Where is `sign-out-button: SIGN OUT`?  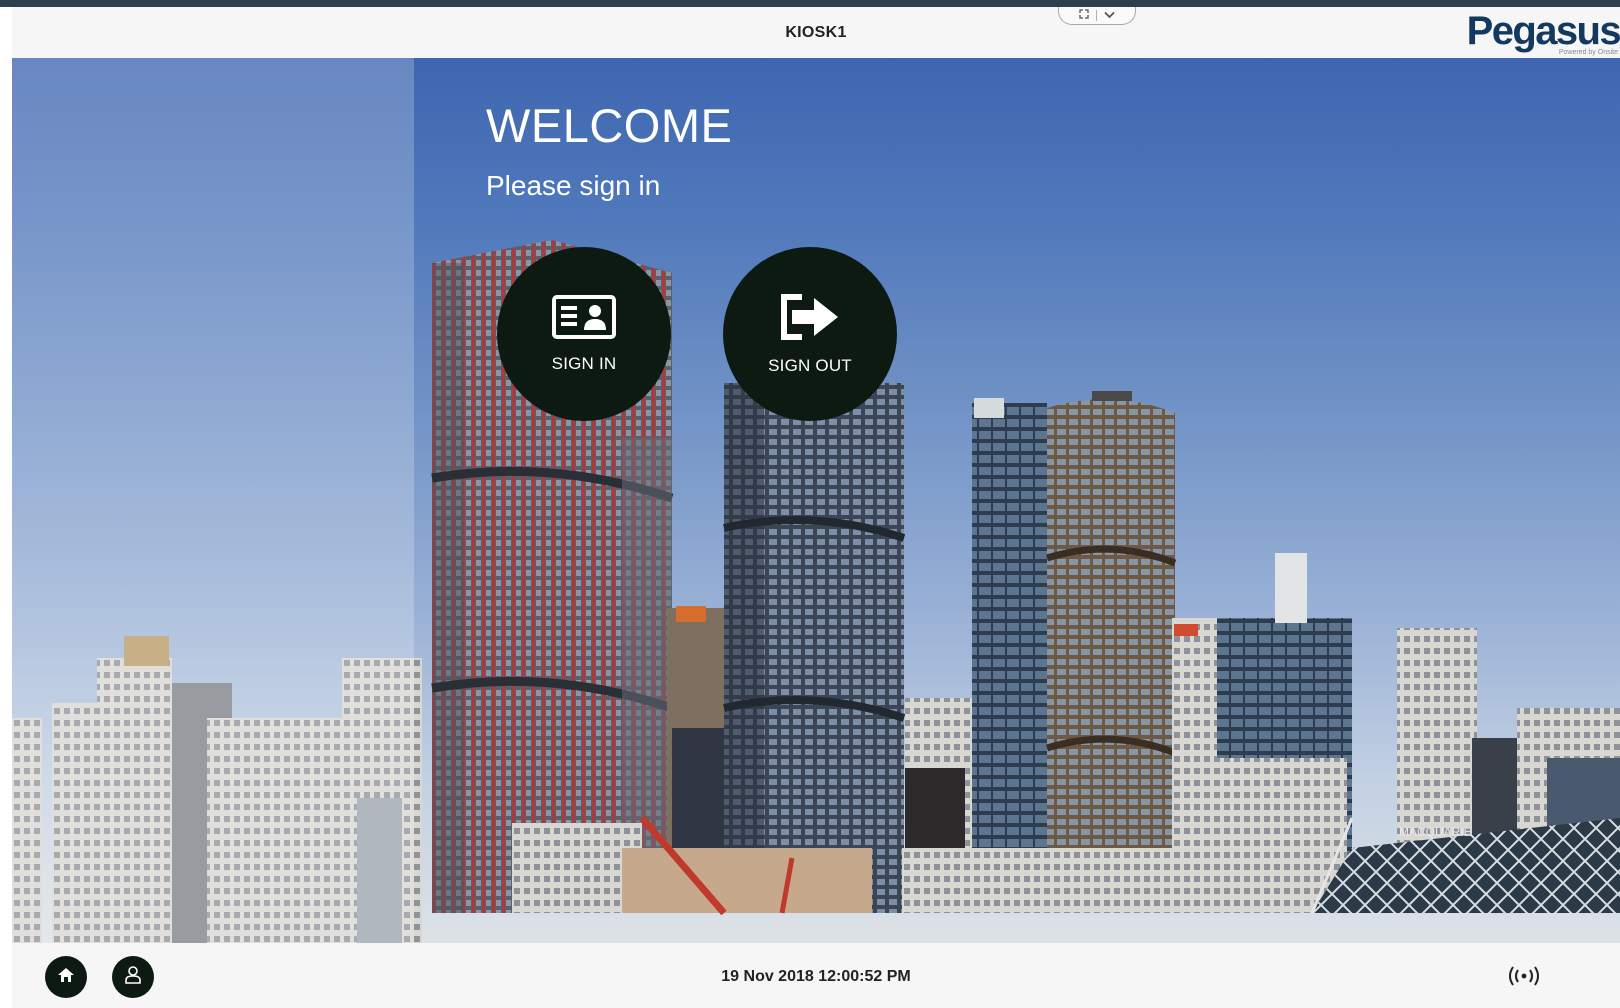 sign-out-button: SIGN OUT is located at coordinates (810, 334).